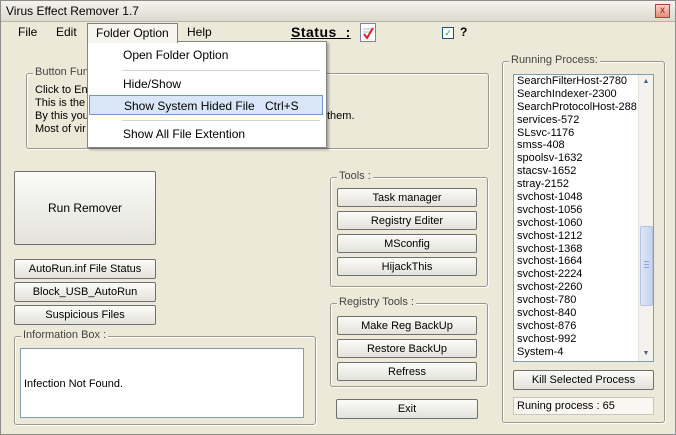 This screenshot has width=676, height=435. I want to click on running-process-legend: Running Process:, so click(554, 60).